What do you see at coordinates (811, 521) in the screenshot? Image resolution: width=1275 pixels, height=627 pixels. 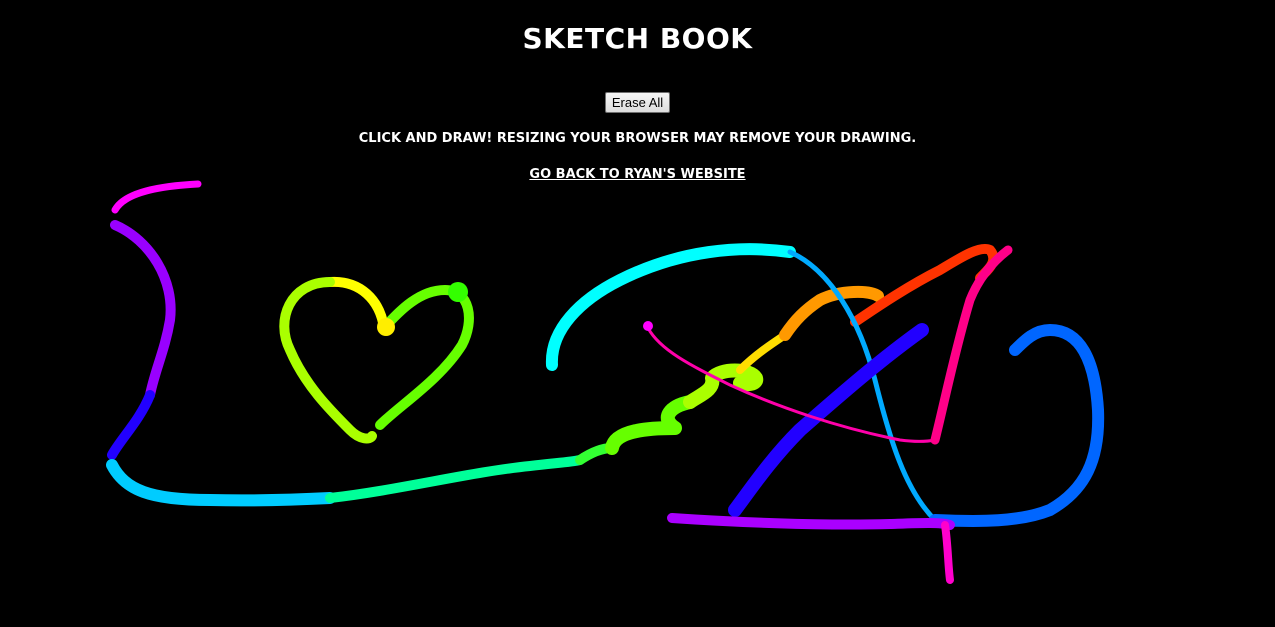 I see `stroke-violet-line` at bounding box center [811, 521].